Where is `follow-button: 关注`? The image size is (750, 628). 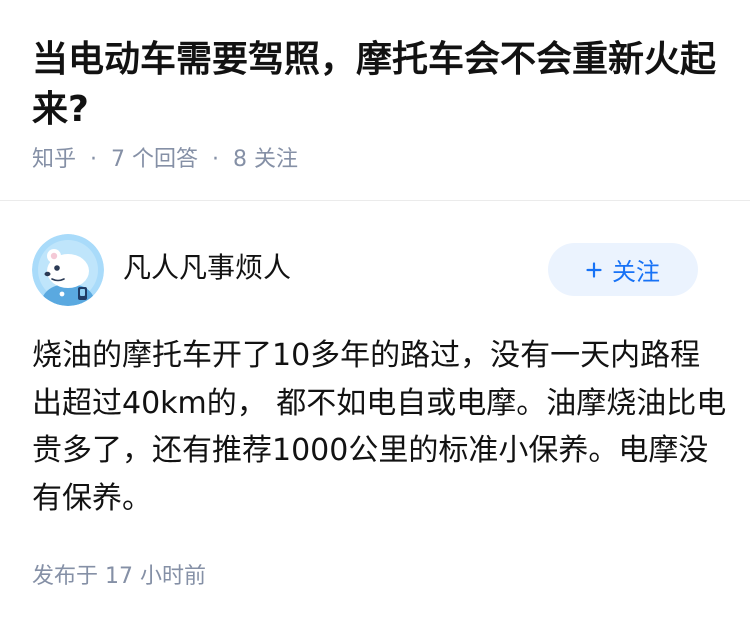 follow-button: 关注 is located at coordinates (623, 269).